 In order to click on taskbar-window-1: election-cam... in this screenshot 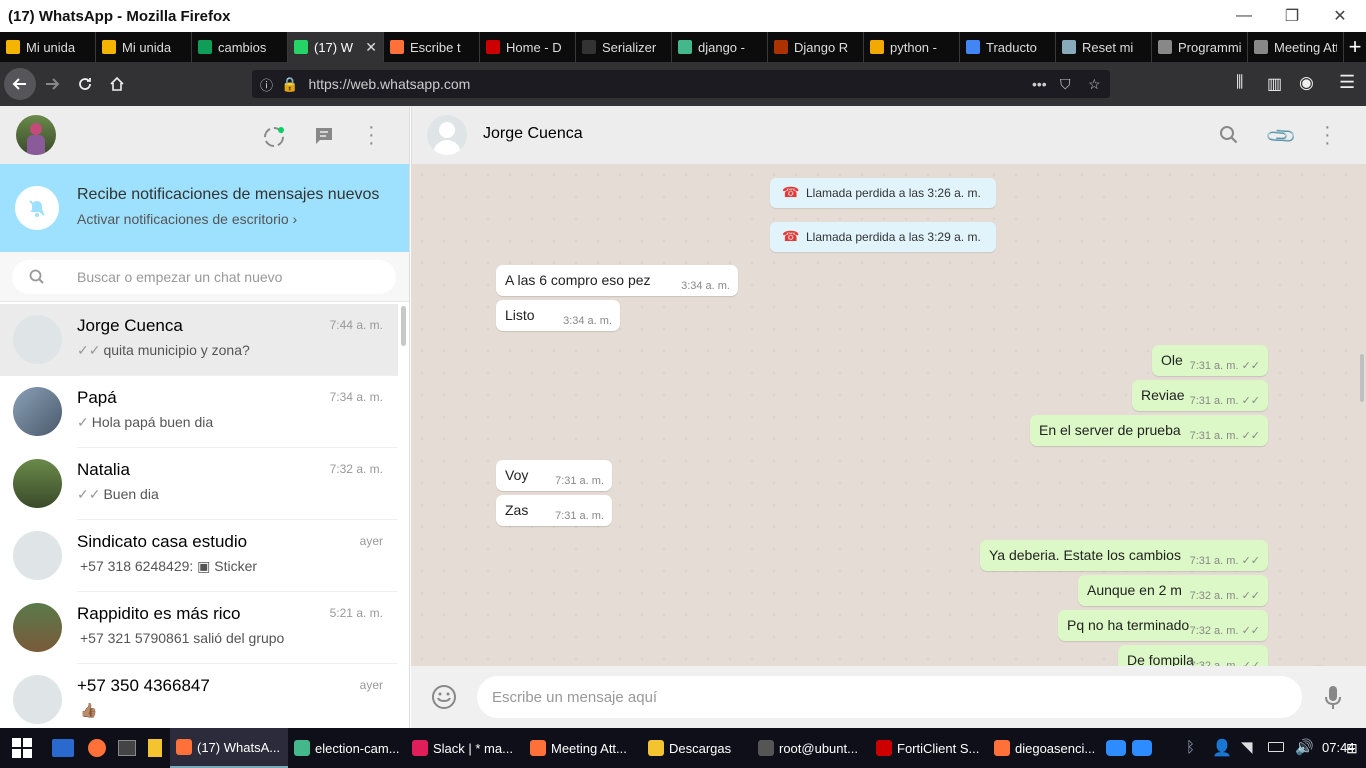, I will do `click(347, 748)`.